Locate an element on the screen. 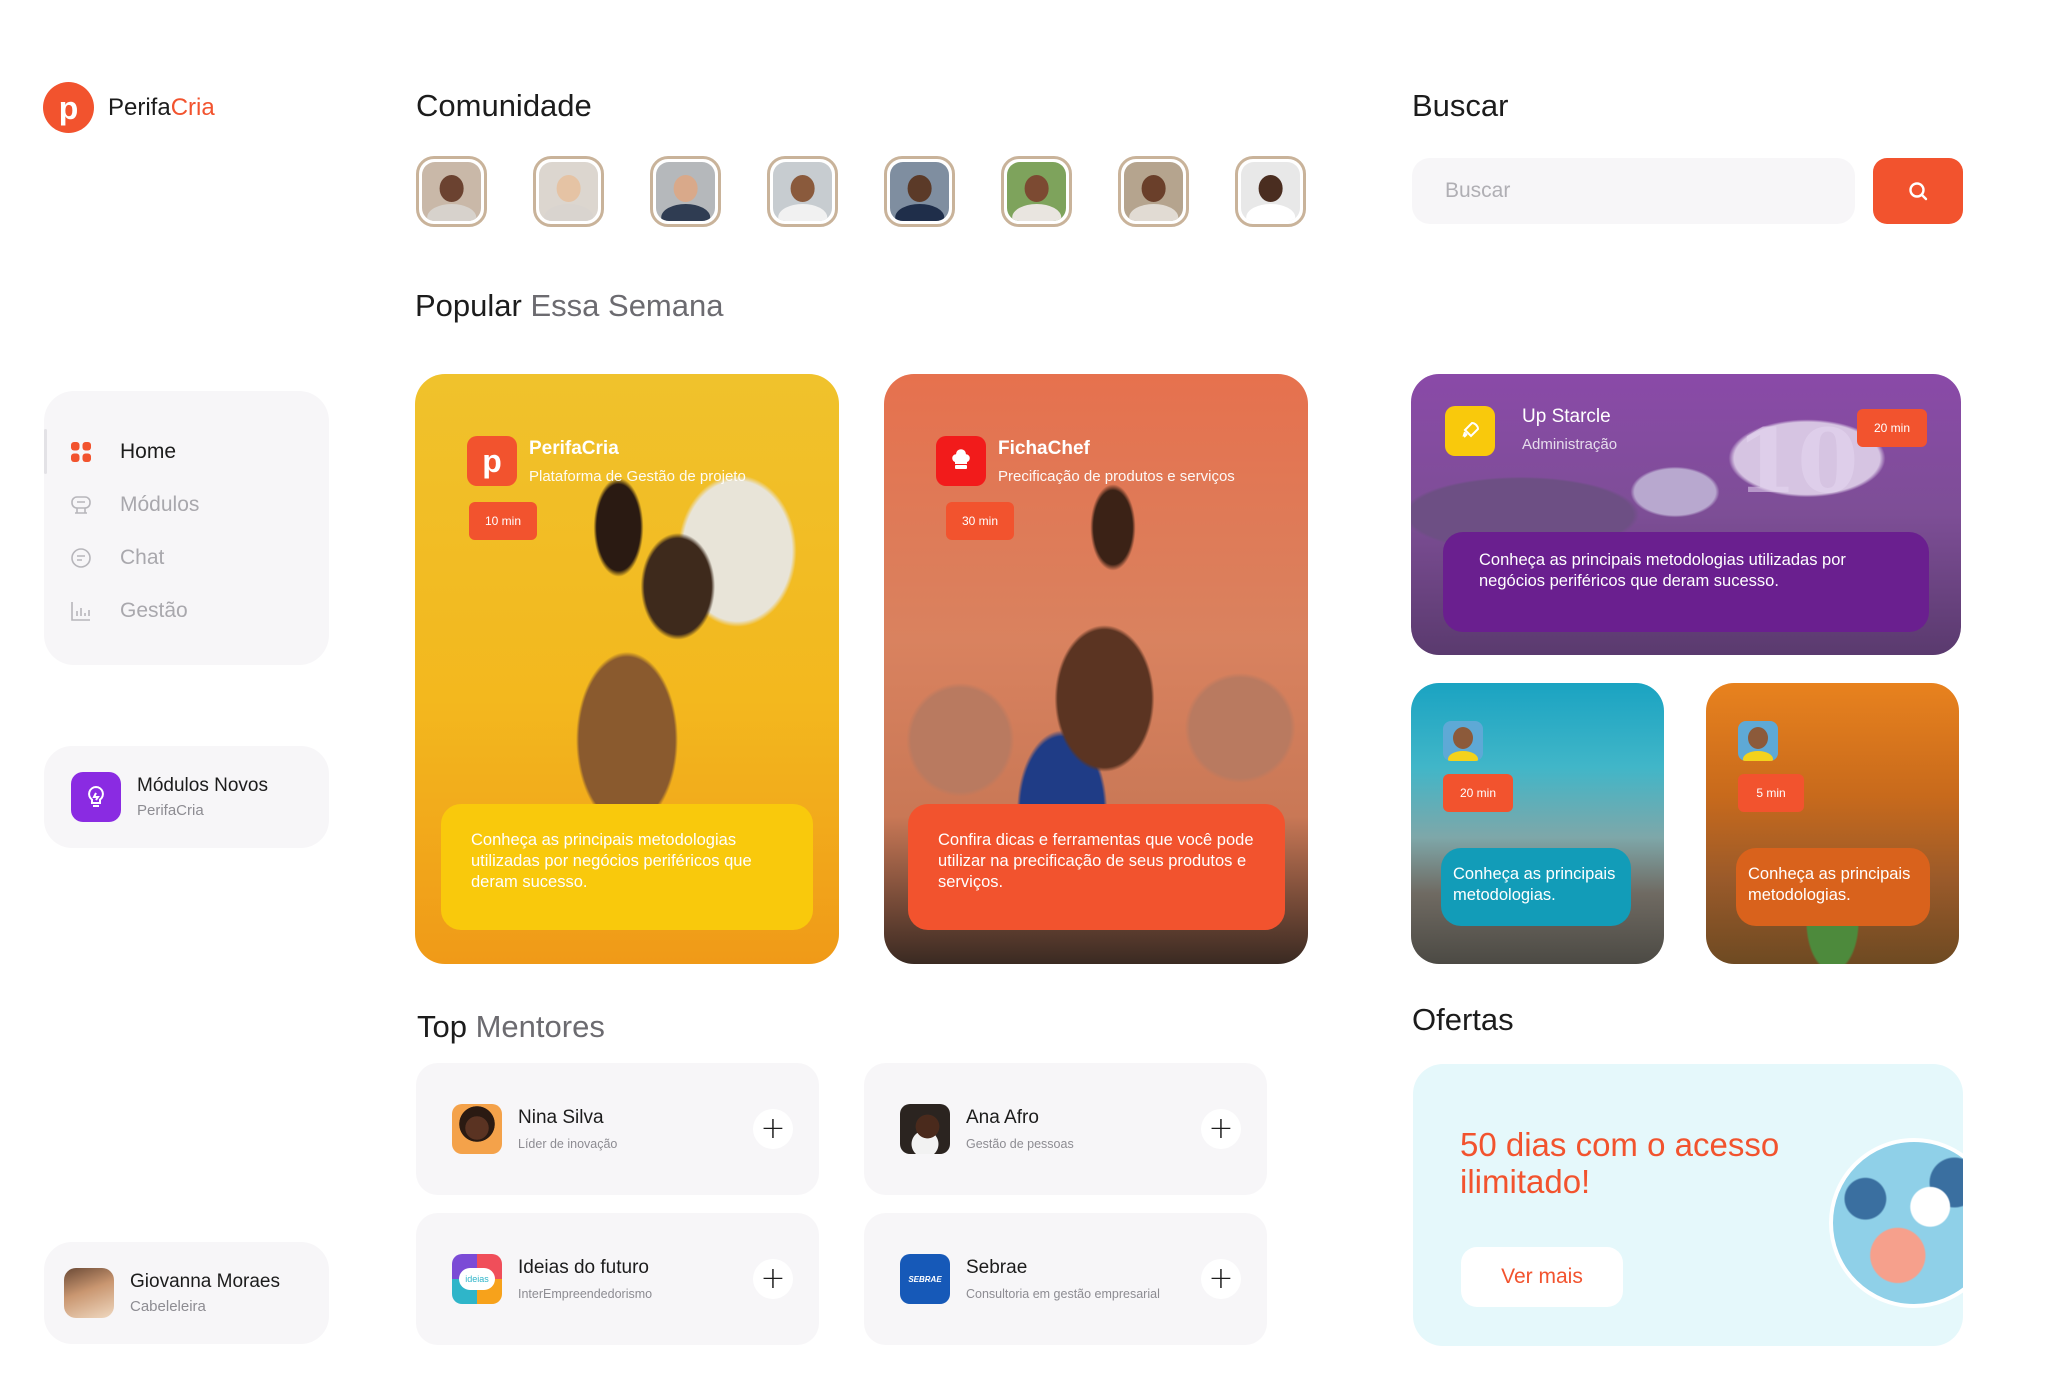 The image size is (2068, 1387). sidebar-item-chat: Chat is located at coordinates (186, 557).